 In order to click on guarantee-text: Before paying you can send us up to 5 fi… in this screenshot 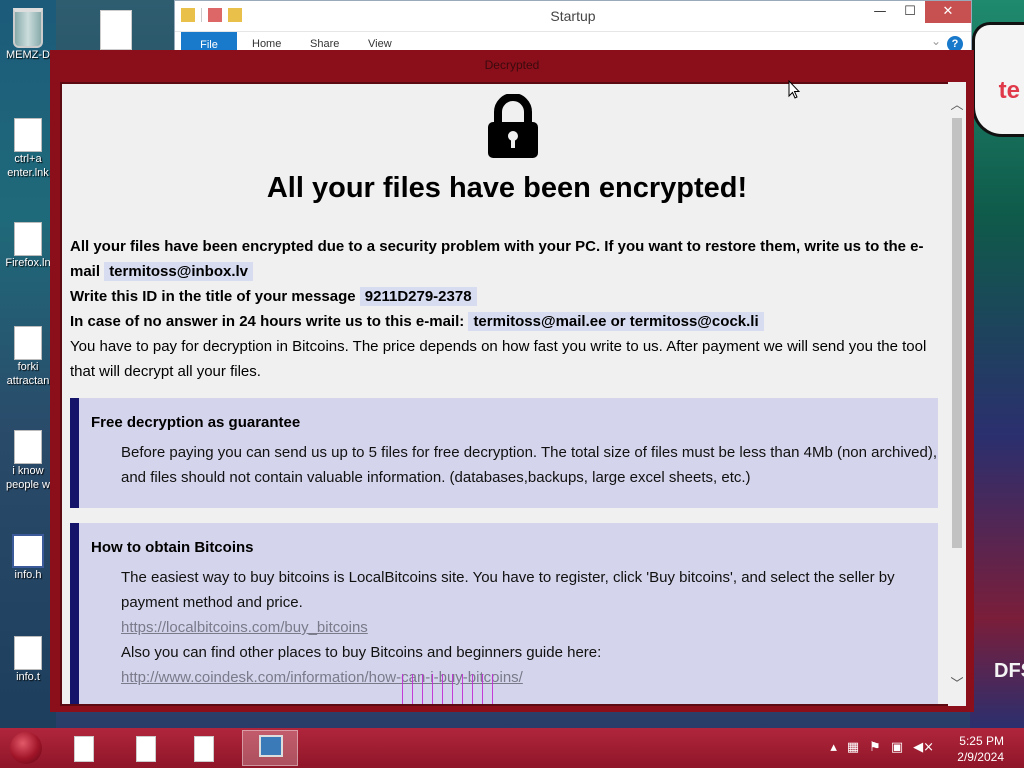, I will do `click(529, 465)`.